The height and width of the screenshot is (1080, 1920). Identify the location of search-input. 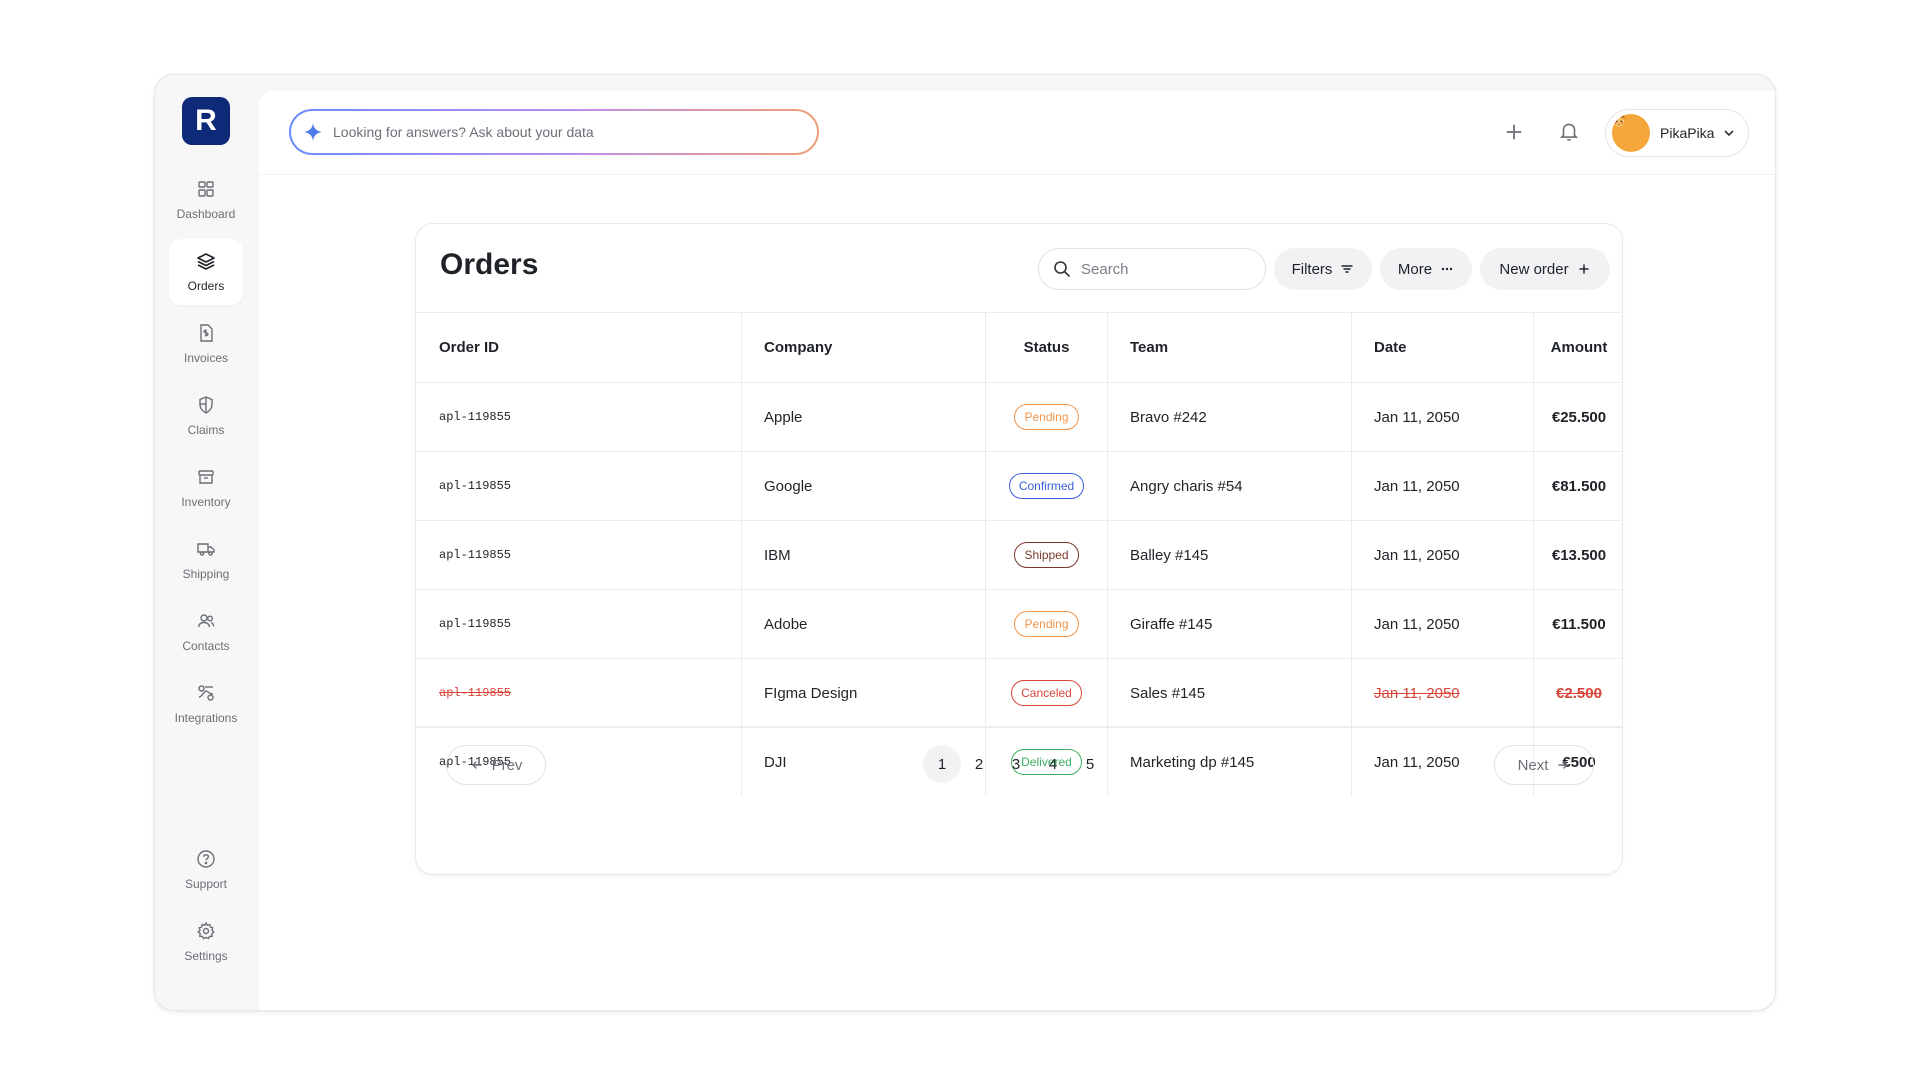
(1166, 269).